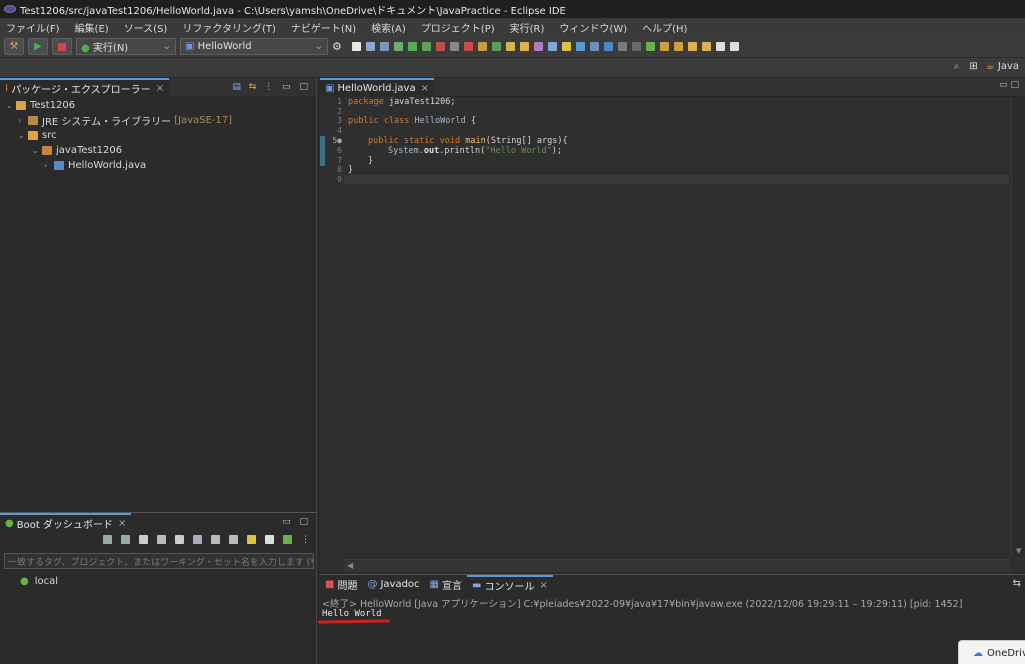 The height and width of the screenshot is (664, 1025). What do you see at coordinates (482, 46) in the screenshot?
I see `new-package-icon` at bounding box center [482, 46].